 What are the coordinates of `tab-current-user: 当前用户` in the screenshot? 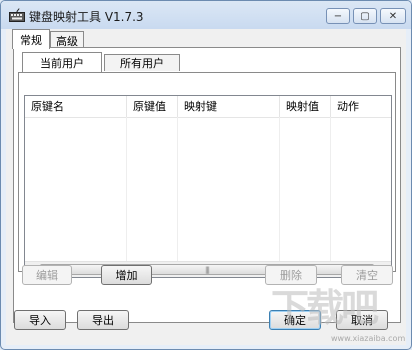 It's located at (62, 62).